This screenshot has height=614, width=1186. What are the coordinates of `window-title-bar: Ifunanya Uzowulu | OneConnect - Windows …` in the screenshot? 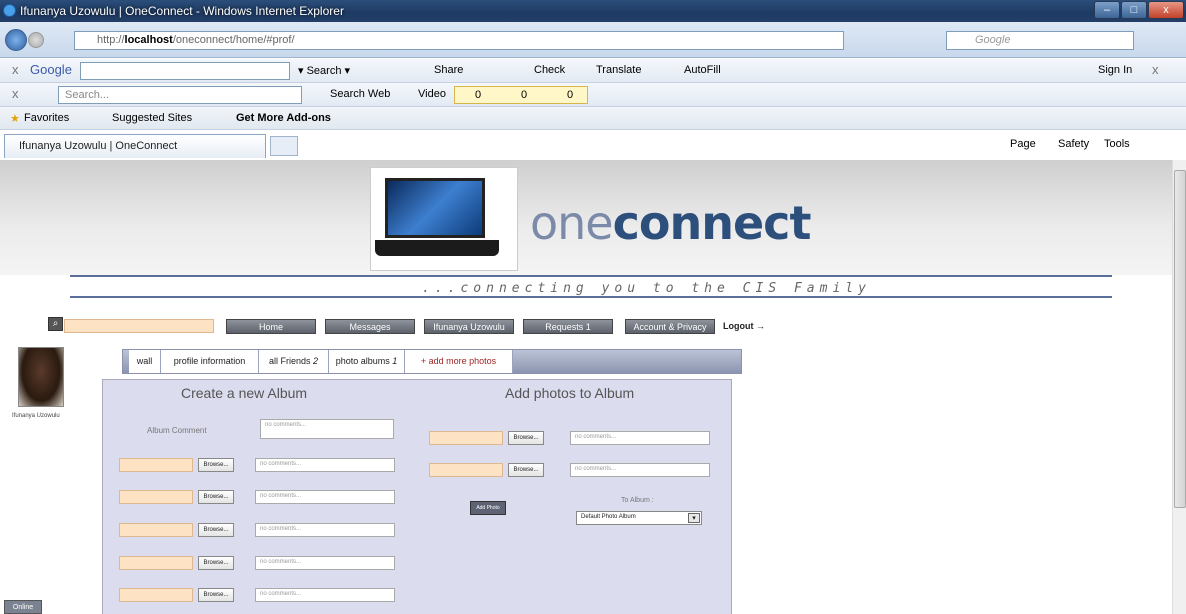 It's located at (593, 11).